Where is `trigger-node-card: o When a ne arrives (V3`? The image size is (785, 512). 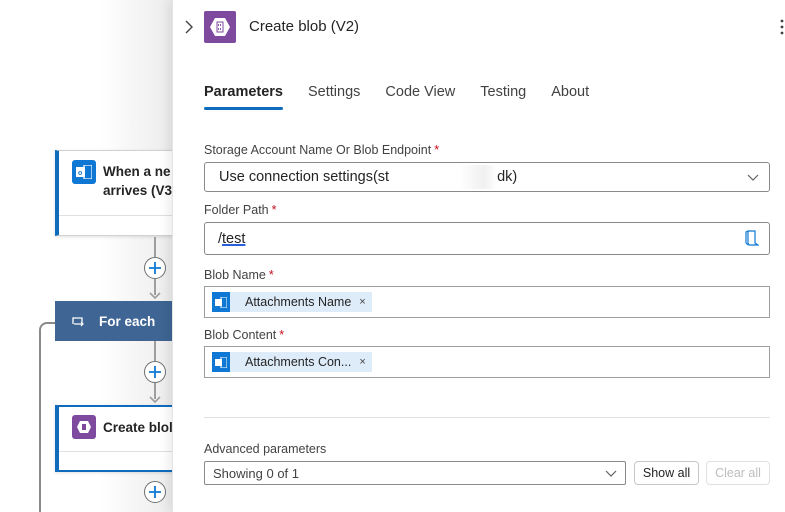 trigger-node-card: o When a ne arrives (V3 is located at coordinates (113, 193).